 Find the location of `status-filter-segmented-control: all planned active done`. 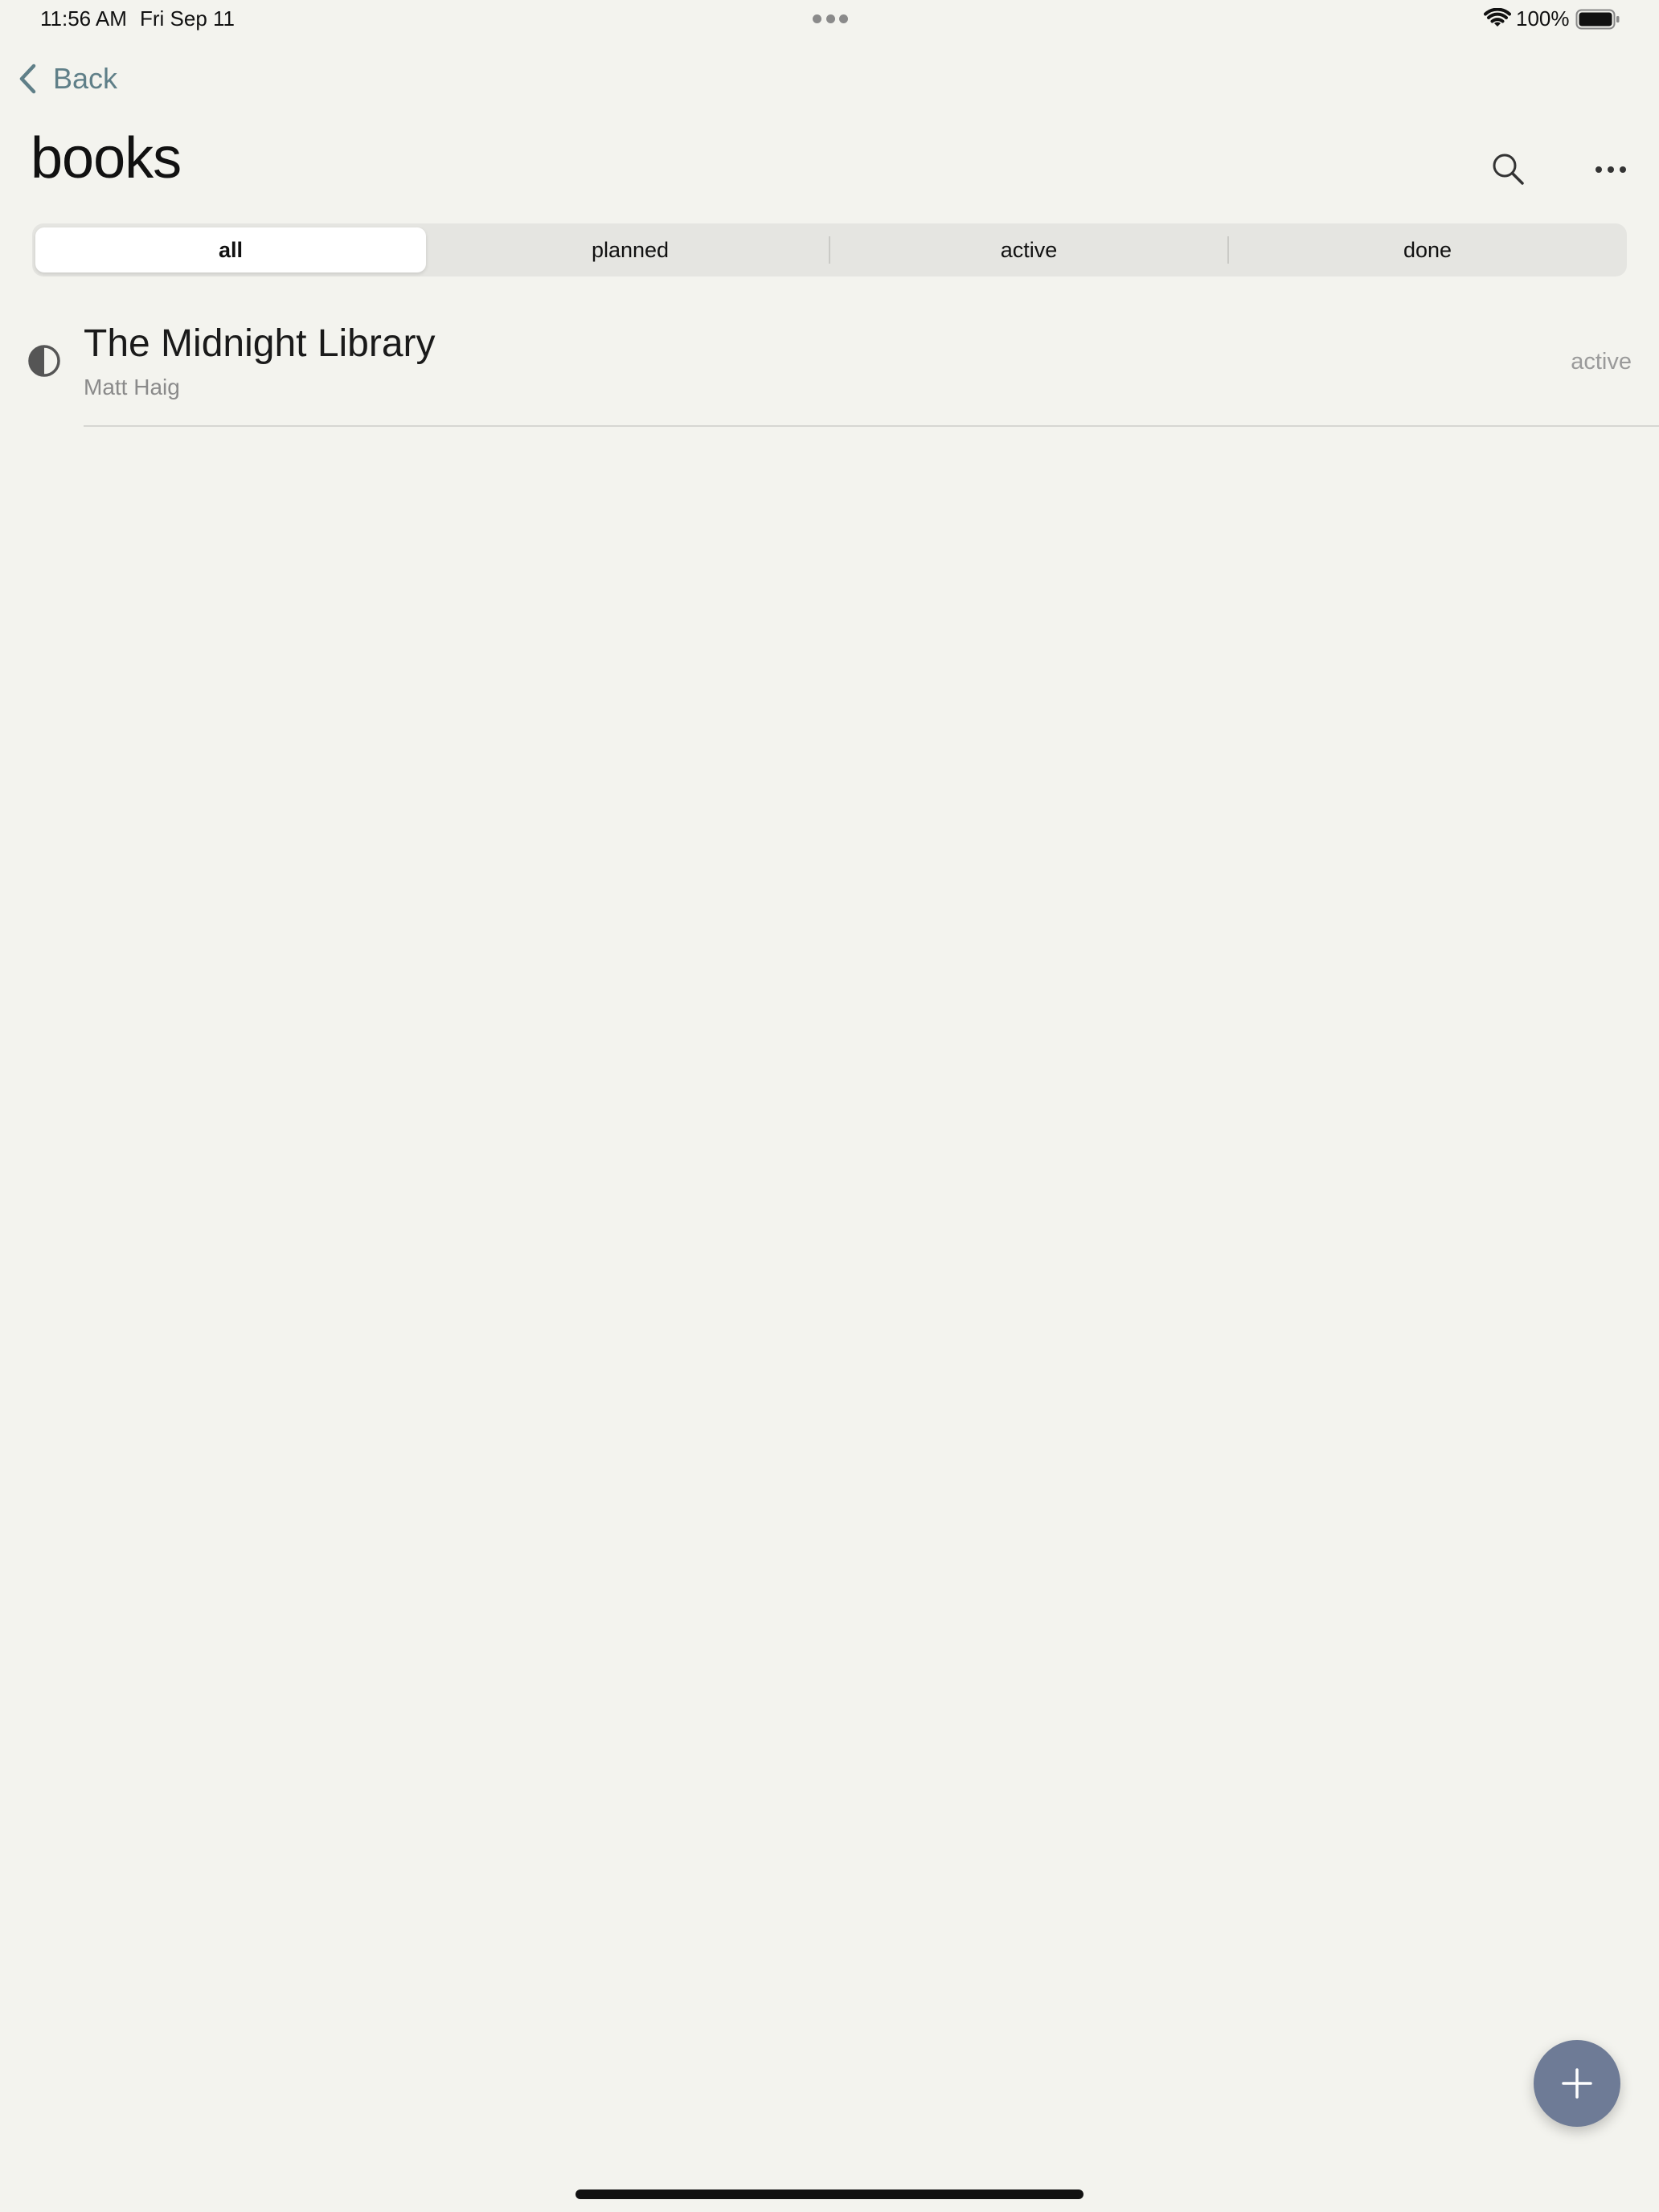

status-filter-segmented-control: all planned active done is located at coordinates (829, 249).